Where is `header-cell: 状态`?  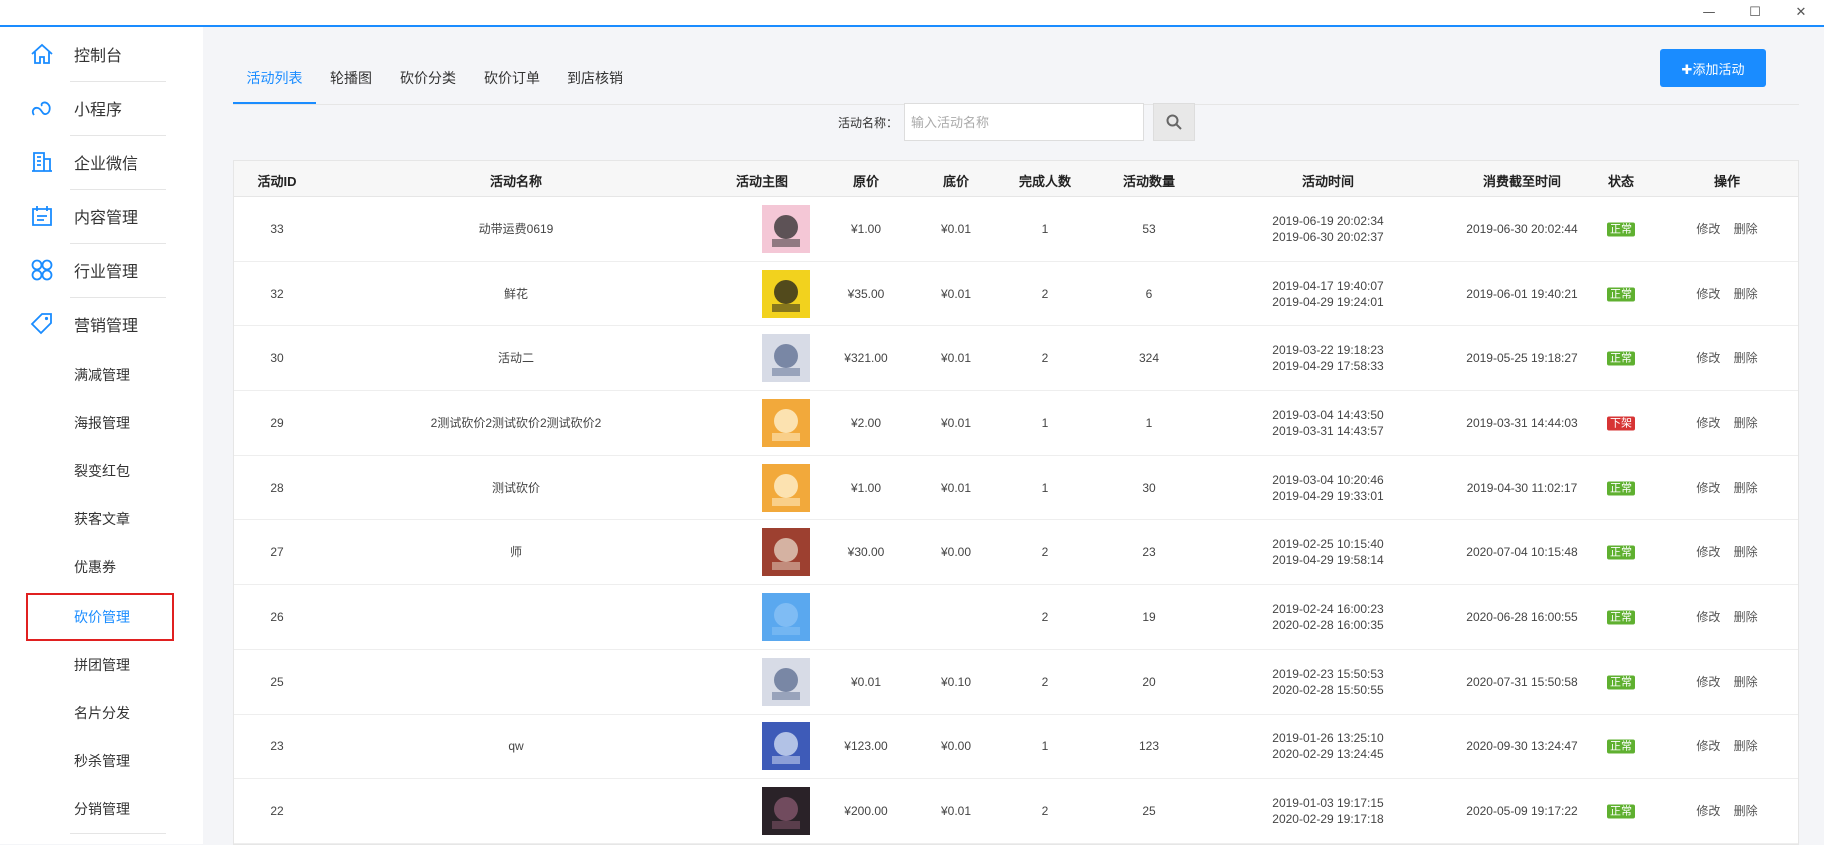
header-cell: 状态 is located at coordinates (1621, 181).